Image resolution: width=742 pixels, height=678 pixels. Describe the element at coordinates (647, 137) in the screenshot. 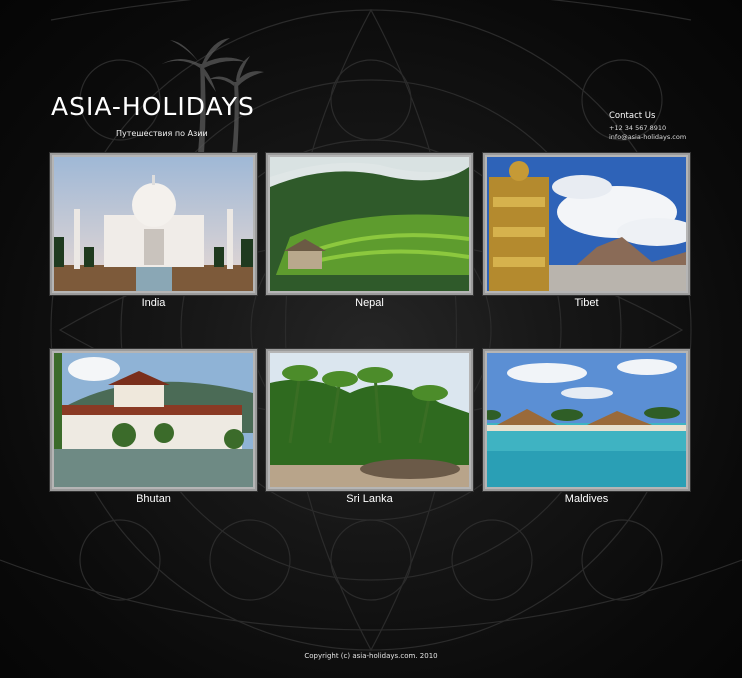

I see `contact-email: info@asia-holidays.com` at that location.